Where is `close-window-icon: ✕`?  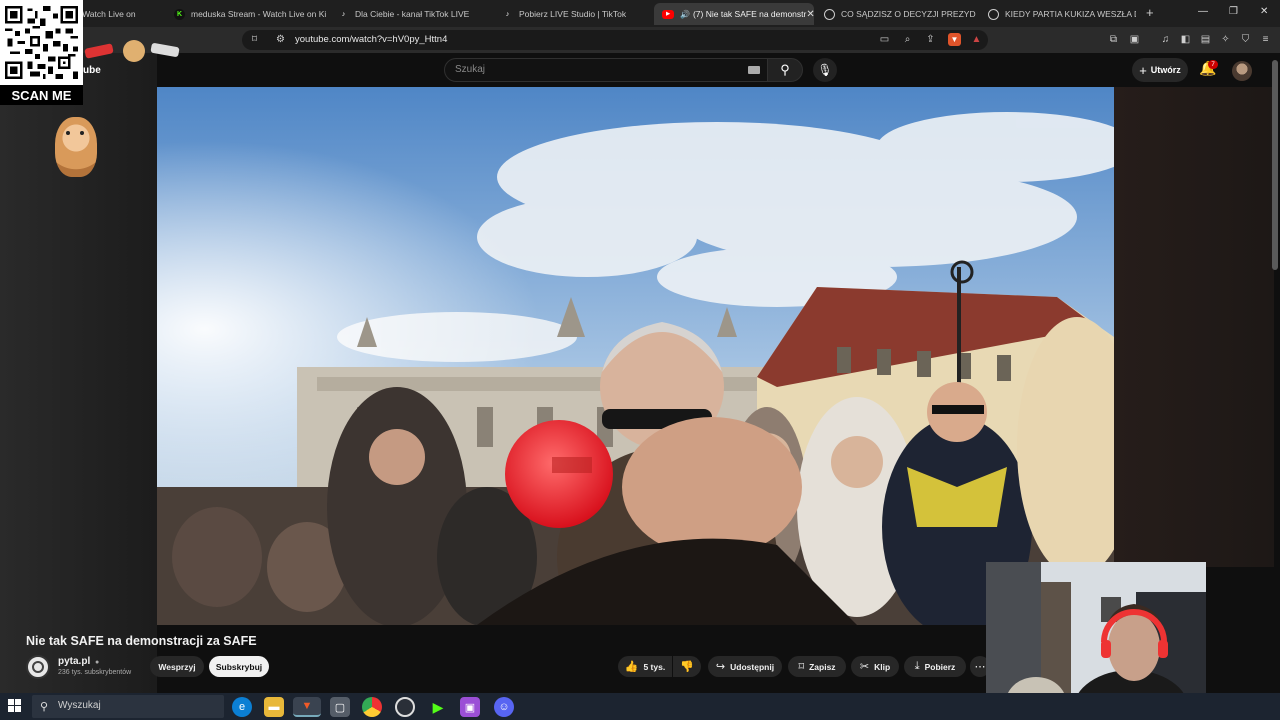 close-window-icon: ✕ is located at coordinates (1264, 11).